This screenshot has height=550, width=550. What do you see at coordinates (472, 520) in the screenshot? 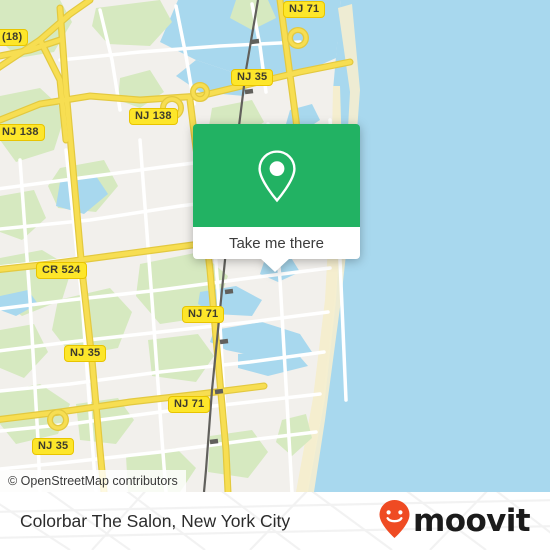
I see `moovit-wordmark: moovit` at bounding box center [472, 520].